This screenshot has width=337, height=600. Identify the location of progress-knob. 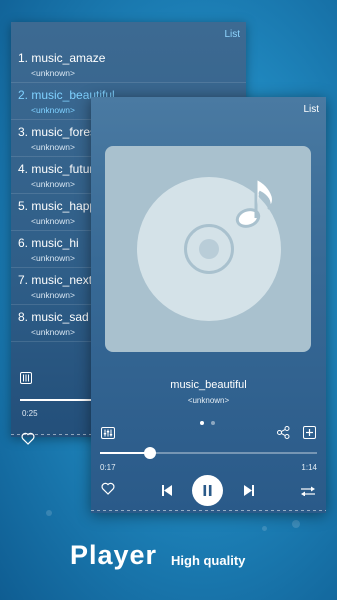
(149, 453).